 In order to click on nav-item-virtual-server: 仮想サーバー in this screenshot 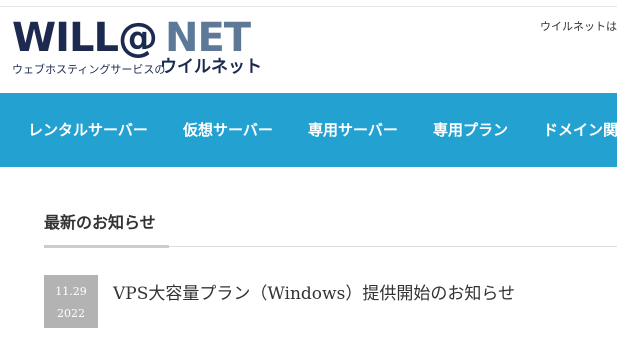, I will do `click(228, 130)`.